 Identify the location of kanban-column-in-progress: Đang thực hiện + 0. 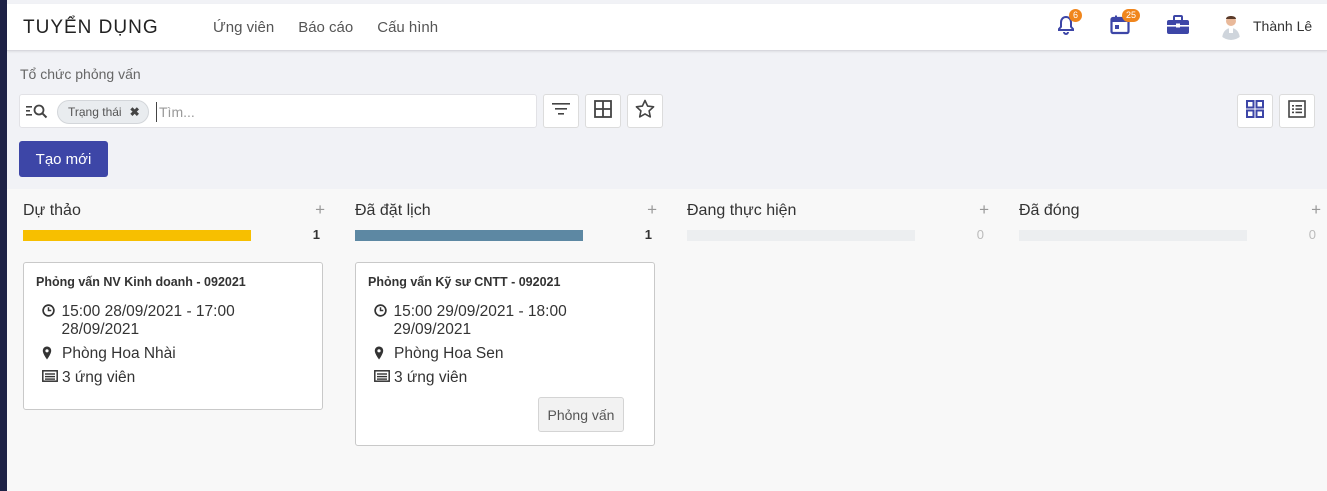
(836, 340).